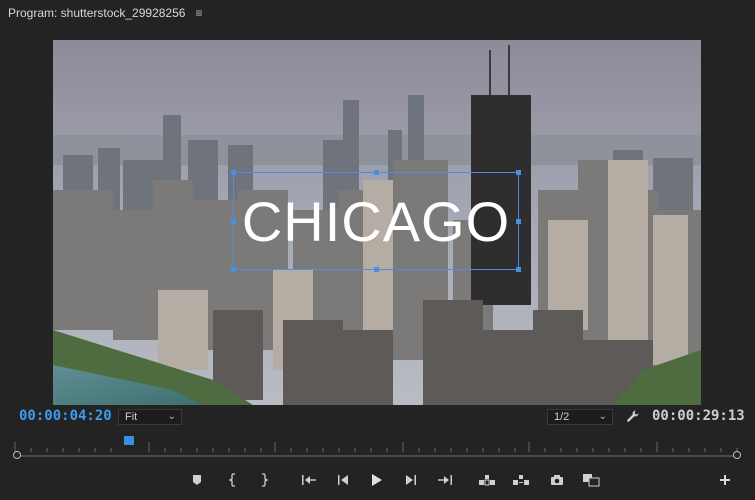 The image size is (755, 500). I want to click on panel-header: Program: shutterstock_29928256 ≡, so click(377, 13).